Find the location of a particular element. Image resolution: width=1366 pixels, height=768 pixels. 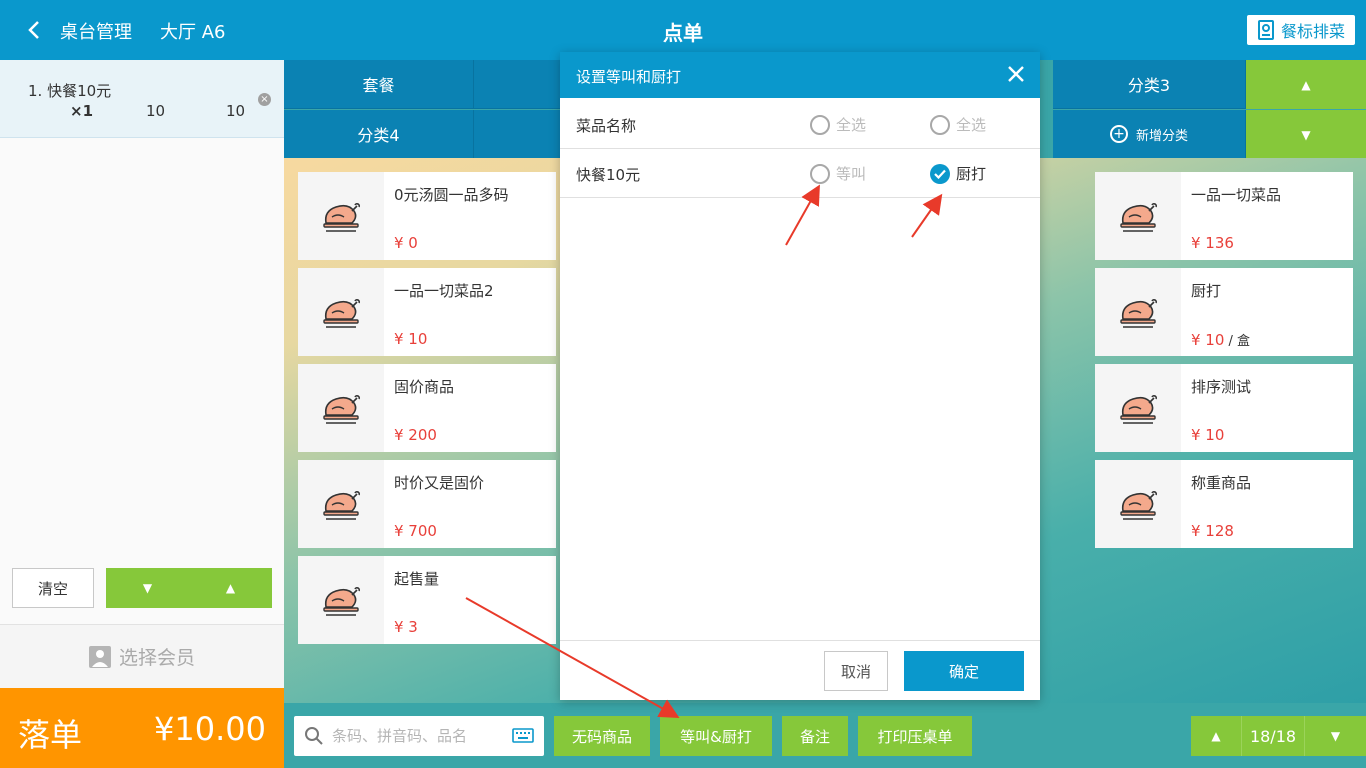

product-price: ¥ 3 is located at coordinates (406, 627).